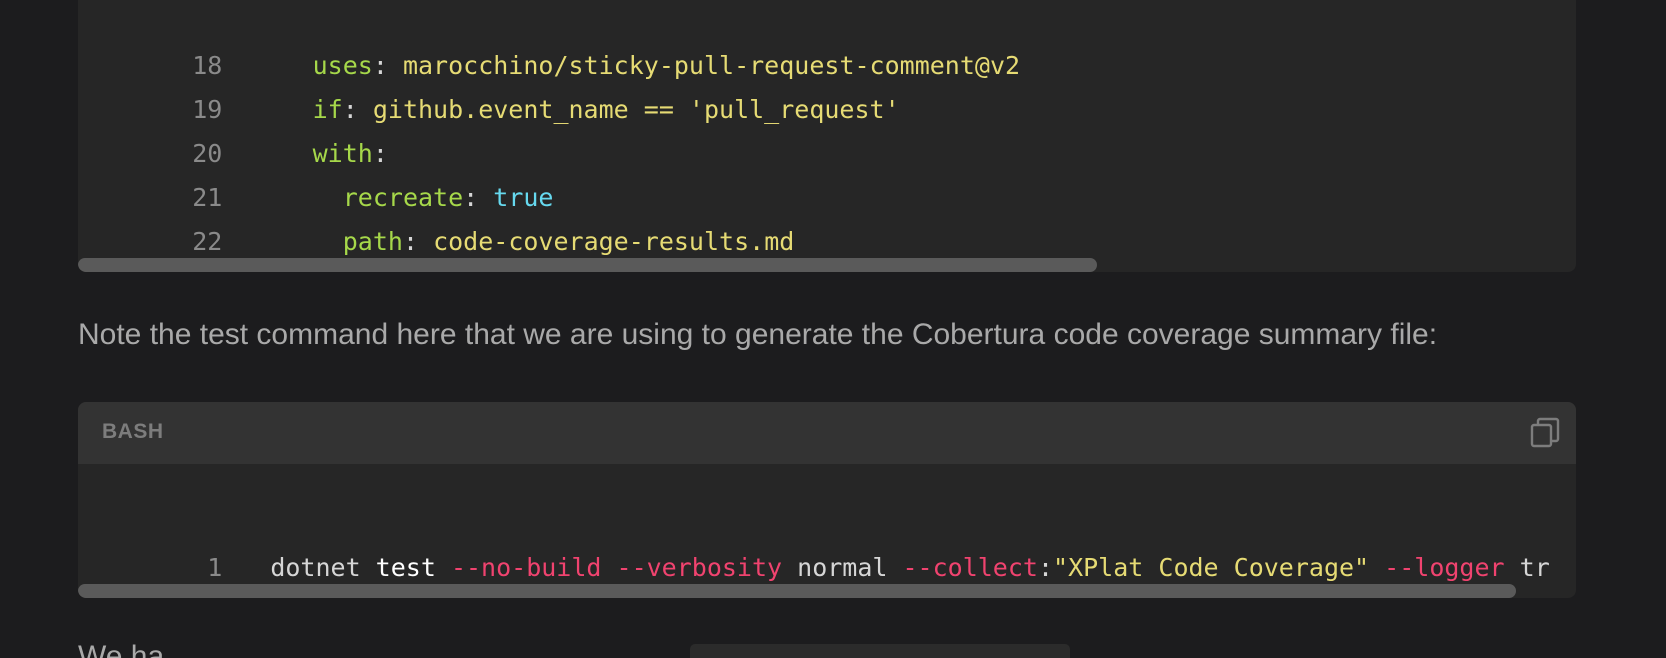 The width and height of the screenshot is (1666, 658). I want to click on code-line: 20 with:, so click(233, 128).